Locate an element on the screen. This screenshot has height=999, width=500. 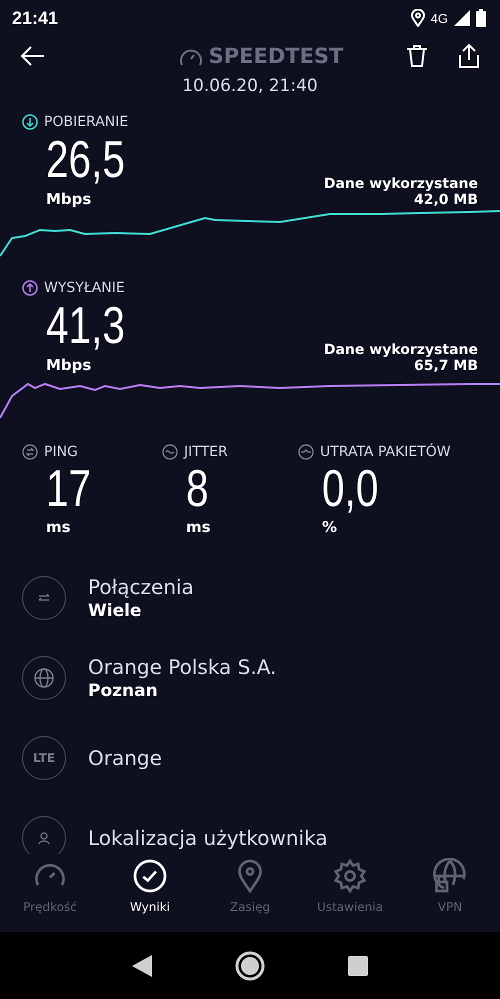
speed-value: 41,3 is located at coordinates (85, 326).